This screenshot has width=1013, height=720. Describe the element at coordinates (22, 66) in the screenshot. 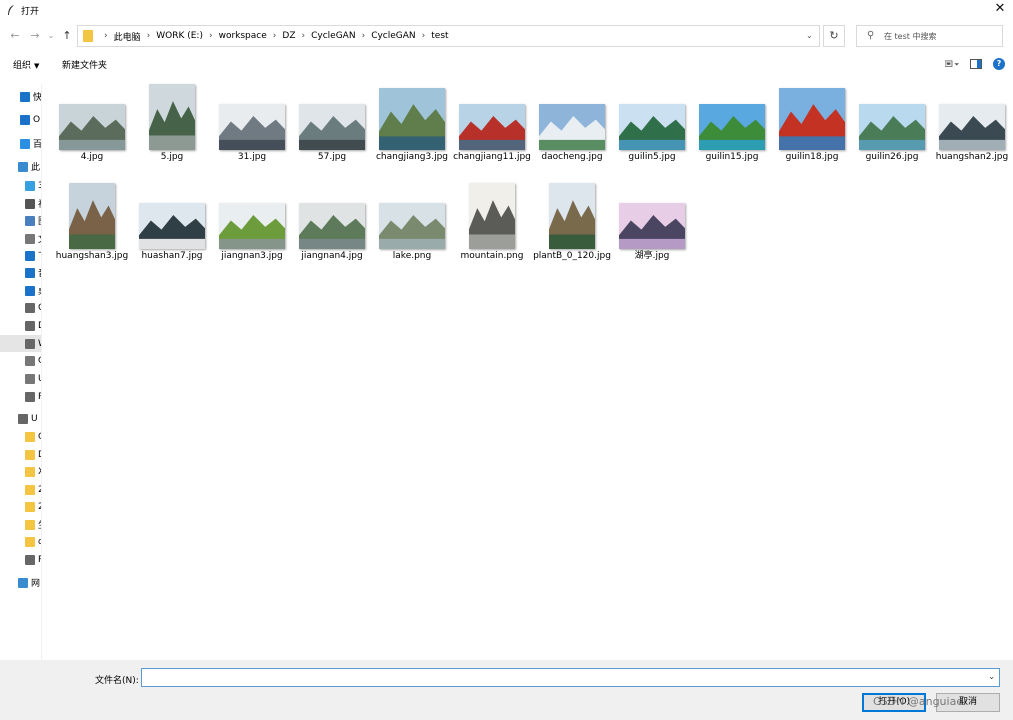

I see `organize-label: 组织` at that location.